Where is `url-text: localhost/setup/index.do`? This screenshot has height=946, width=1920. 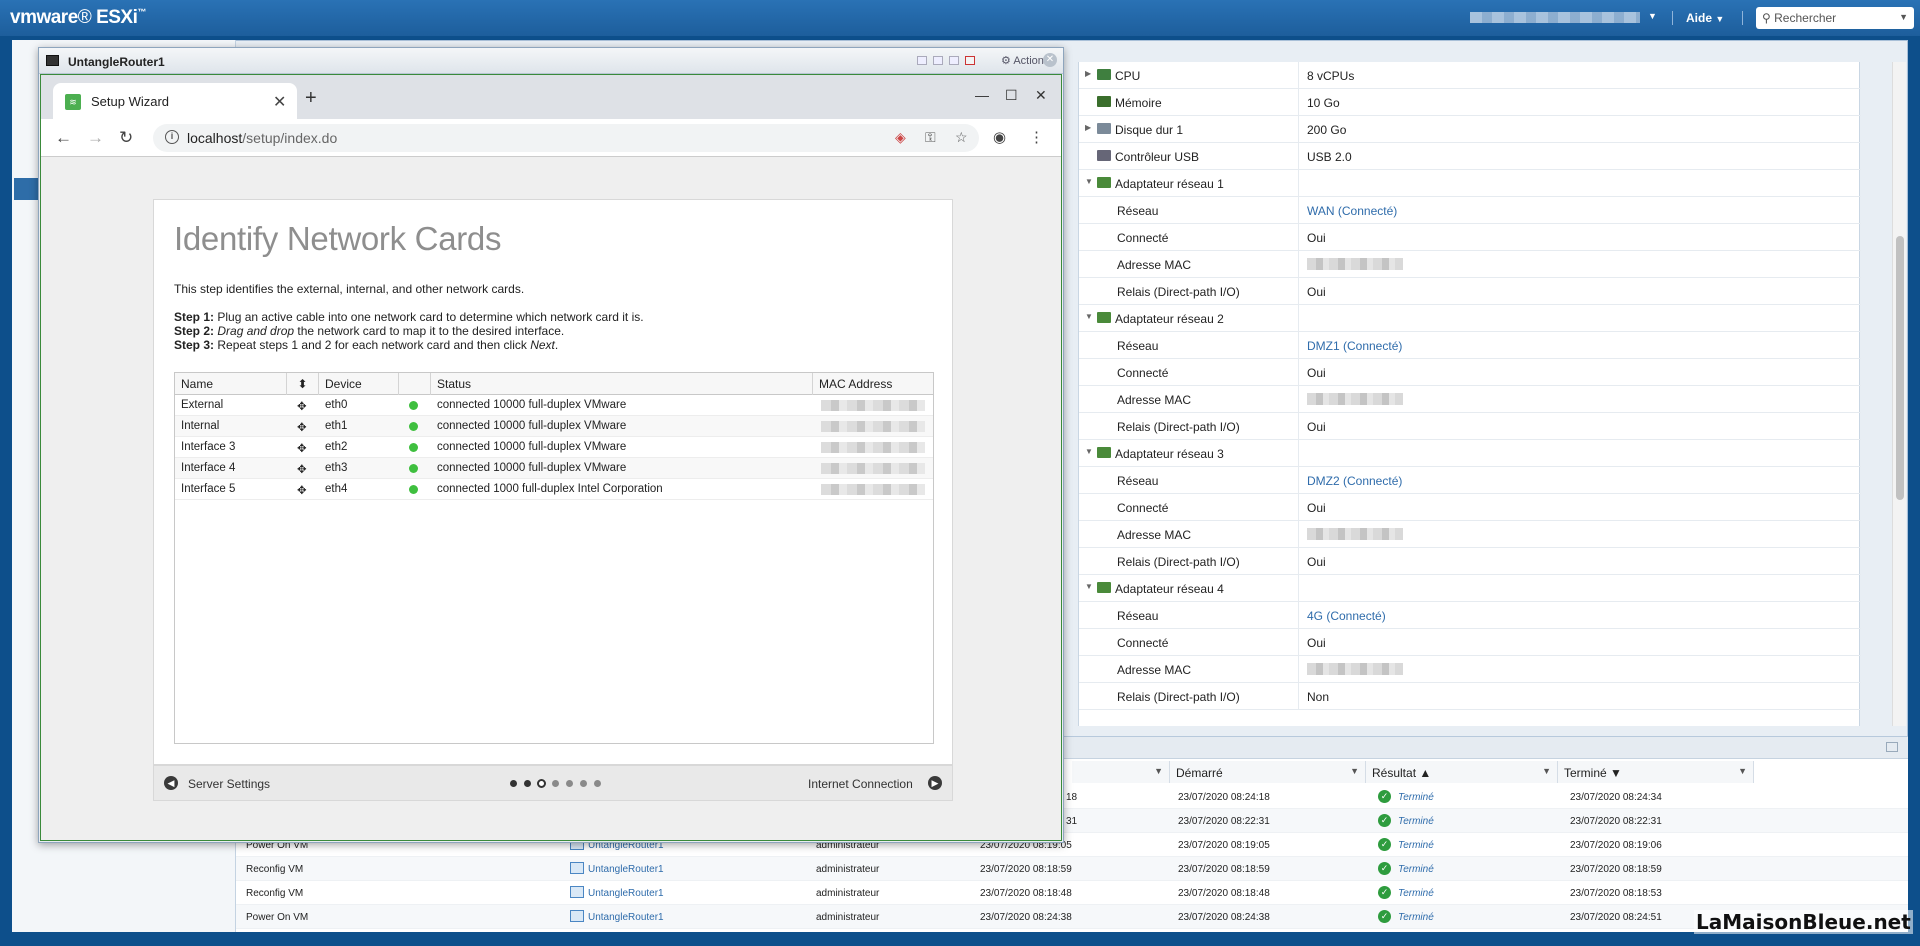 url-text: localhost/setup/index.do is located at coordinates (262, 138).